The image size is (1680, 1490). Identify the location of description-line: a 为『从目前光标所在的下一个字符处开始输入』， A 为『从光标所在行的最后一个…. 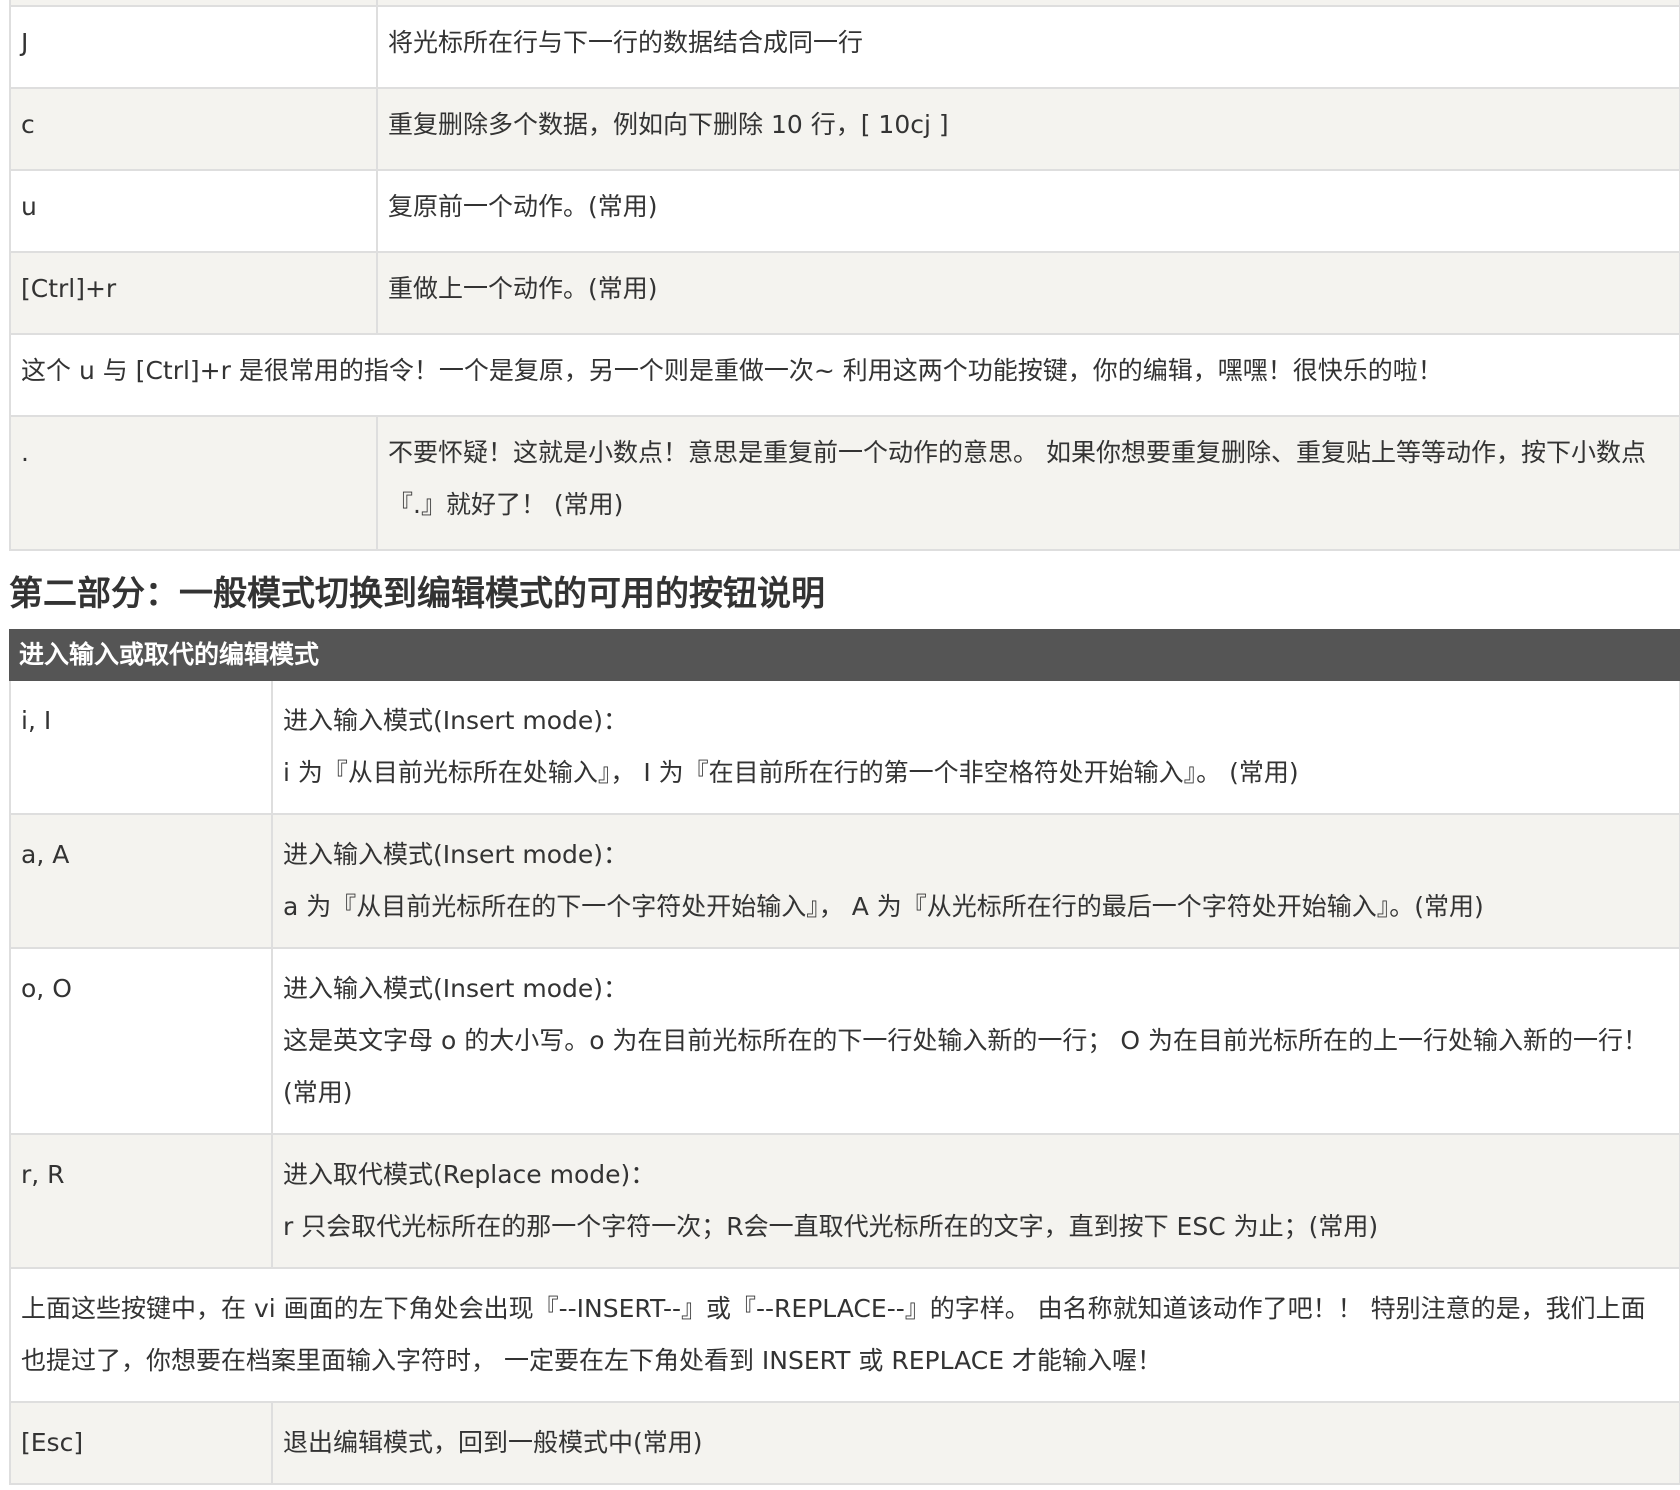
(883, 906).